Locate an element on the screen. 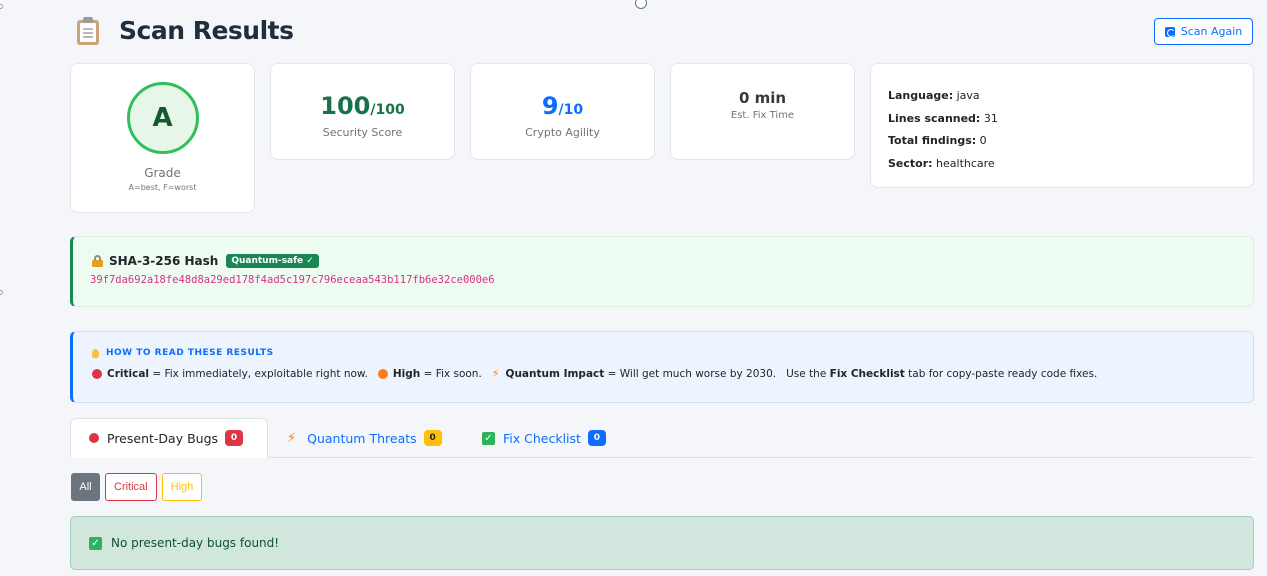 This screenshot has width=1267, height=576. language-row: Language: java is located at coordinates (934, 95).